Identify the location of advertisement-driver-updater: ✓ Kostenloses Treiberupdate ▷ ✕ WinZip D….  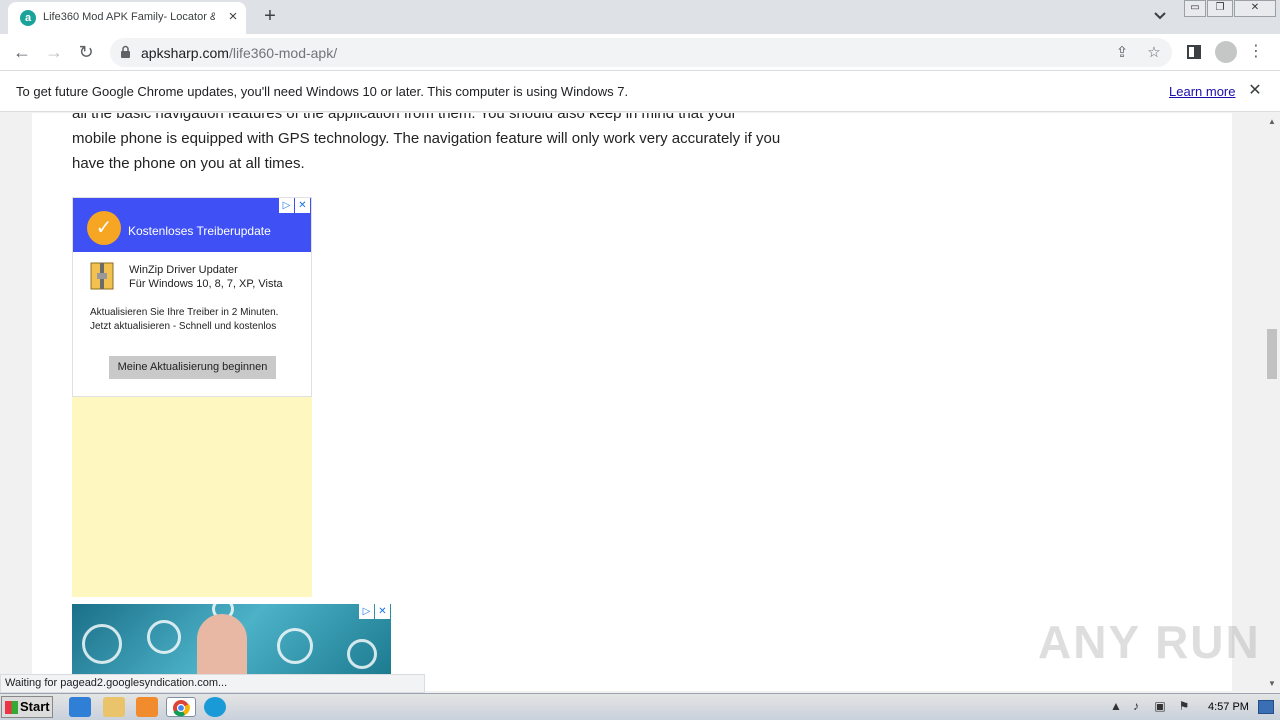
(192, 297).